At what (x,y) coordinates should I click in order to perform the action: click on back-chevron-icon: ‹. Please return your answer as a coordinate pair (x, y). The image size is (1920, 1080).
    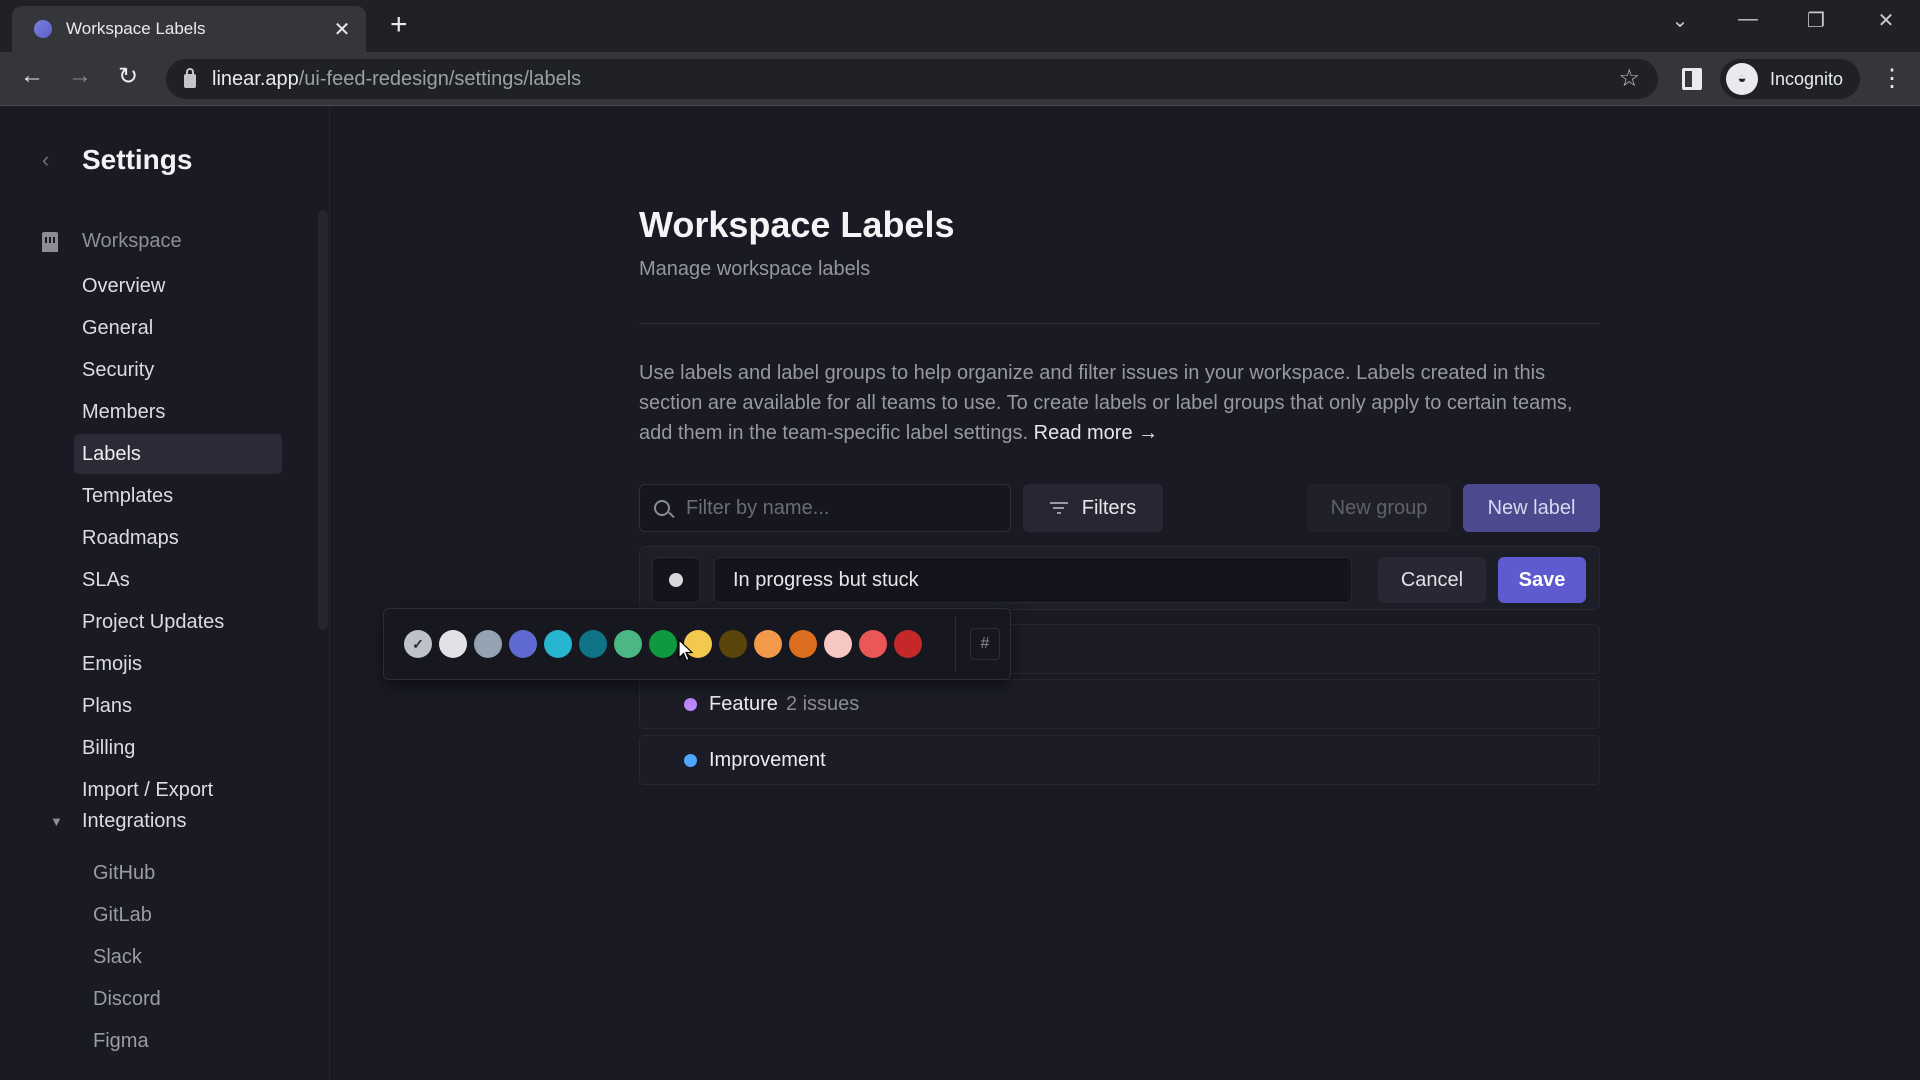
    Looking at the image, I should click on (55, 160).